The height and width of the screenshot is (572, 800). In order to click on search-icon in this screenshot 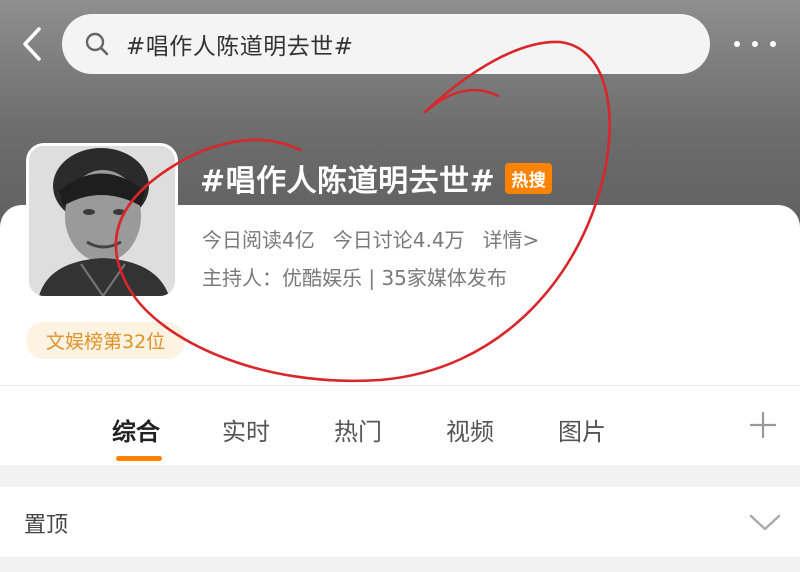, I will do `click(97, 44)`.